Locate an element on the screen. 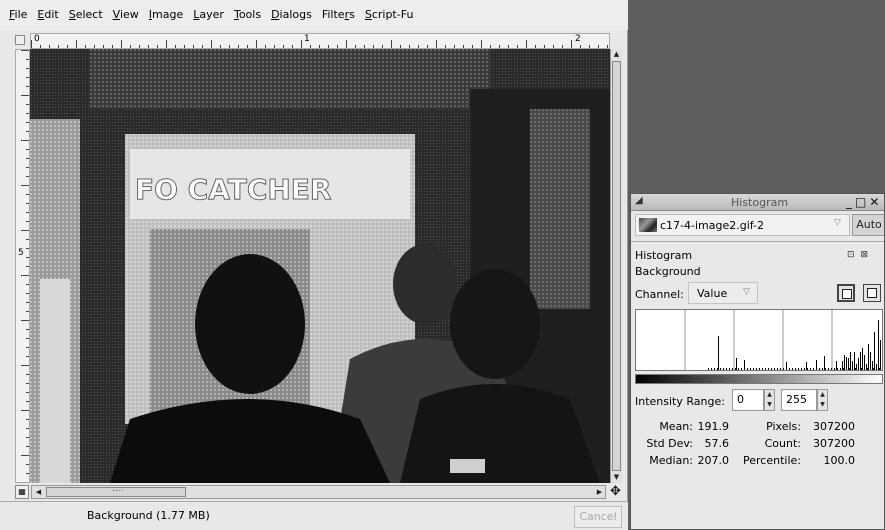 The width and height of the screenshot is (885, 530). close-icon: ✕ is located at coordinates (875, 202).